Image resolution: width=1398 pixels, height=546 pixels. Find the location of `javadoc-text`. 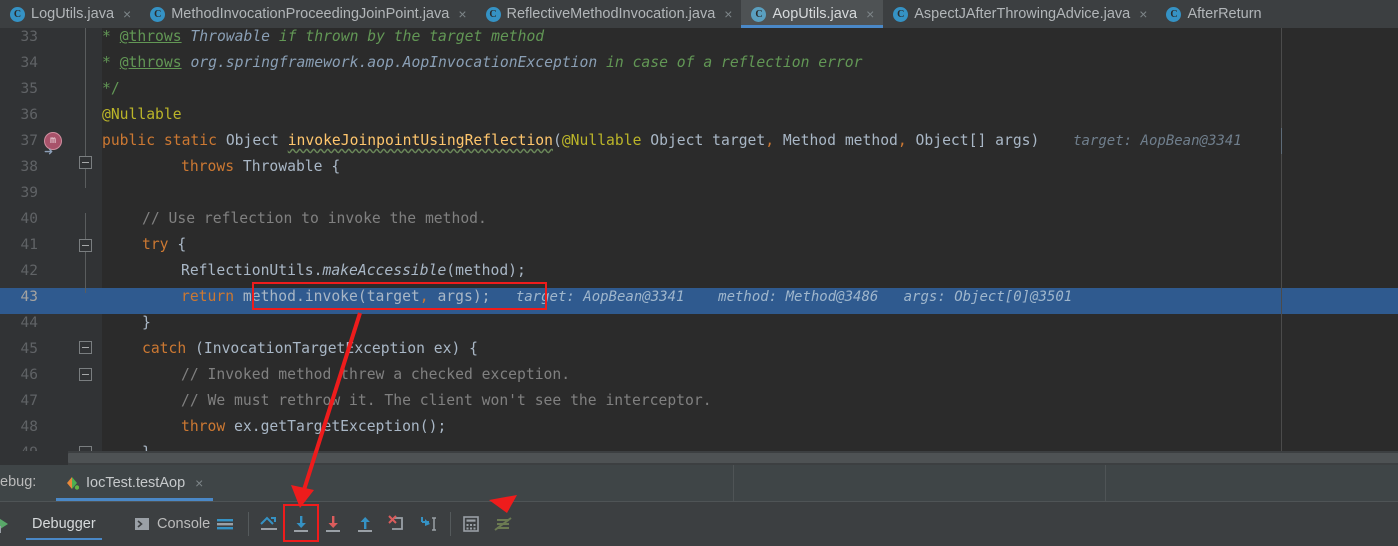

javadoc-text is located at coordinates (601, 62).